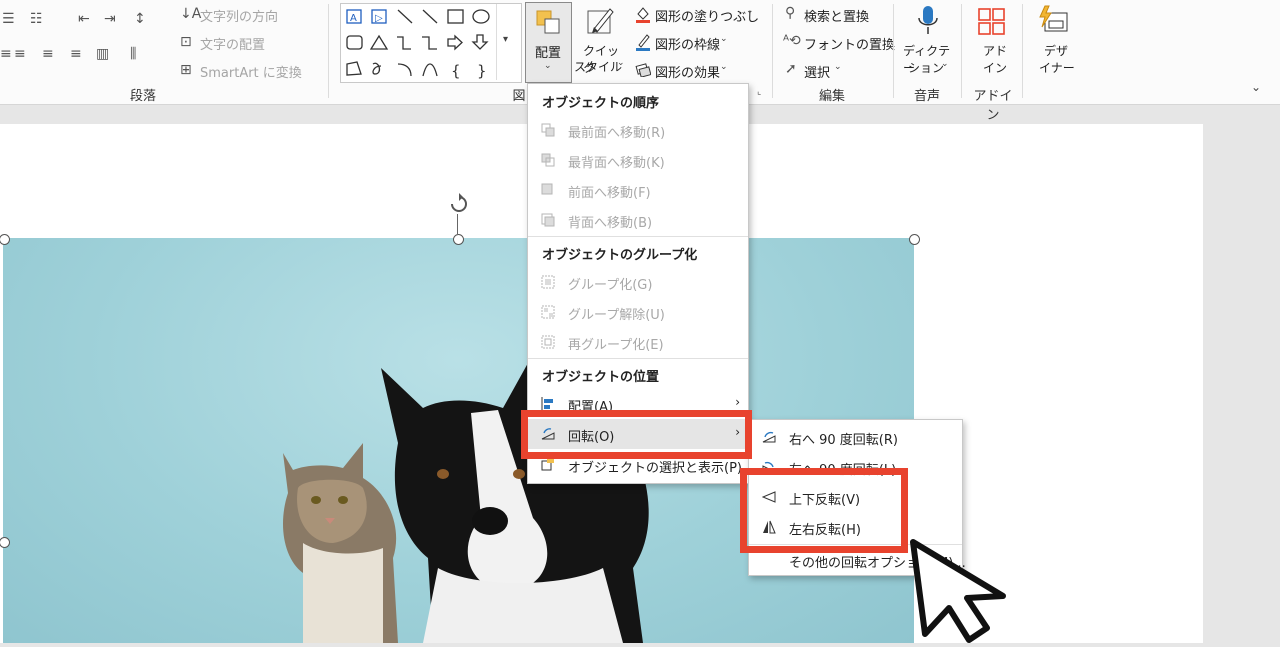 The image size is (1280, 647). What do you see at coordinates (1055, 41) in the screenshot?
I see `designer-button: デザ イナー` at bounding box center [1055, 41].